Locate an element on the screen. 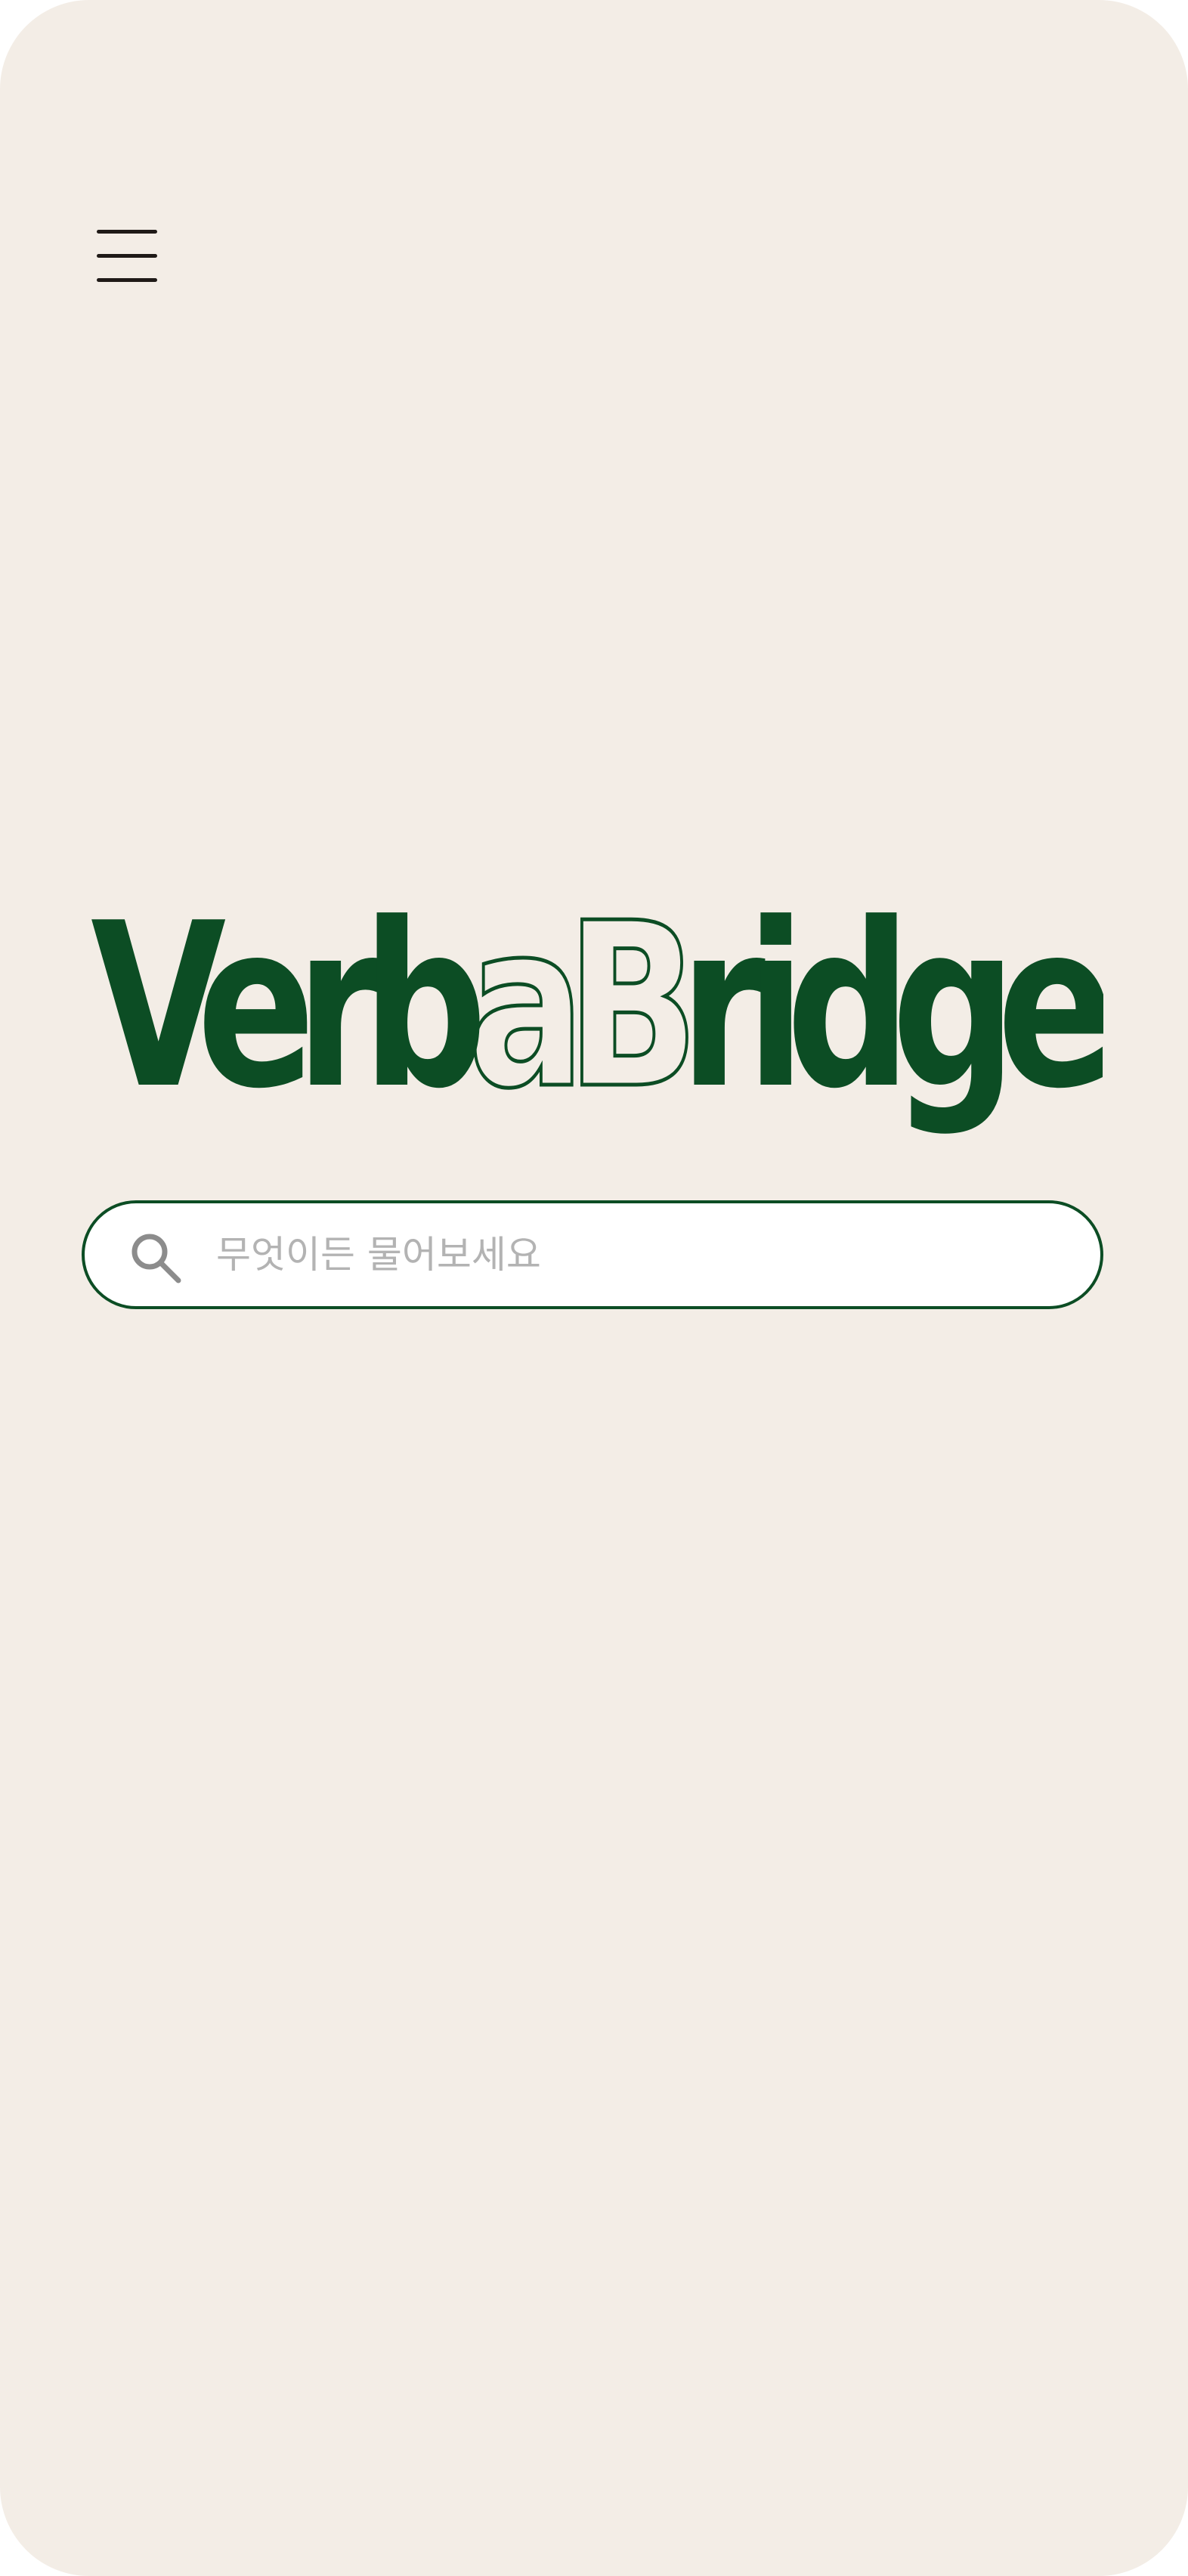  search-input is located at coordinates (640, 1255).